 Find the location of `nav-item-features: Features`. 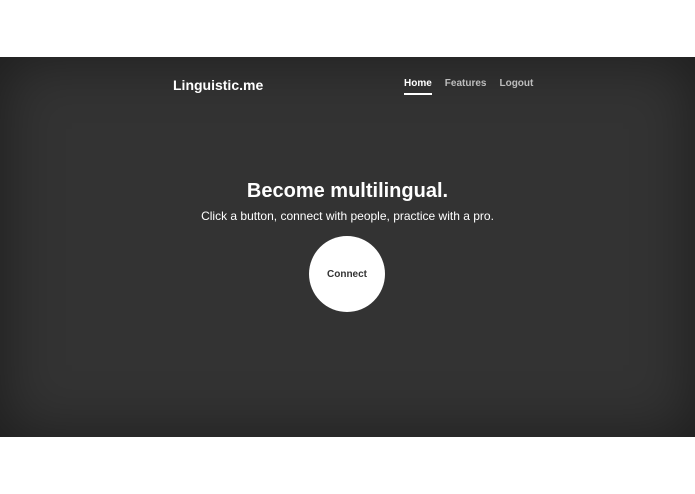

nav-item-features: Features is located at coordinates (466, 86).